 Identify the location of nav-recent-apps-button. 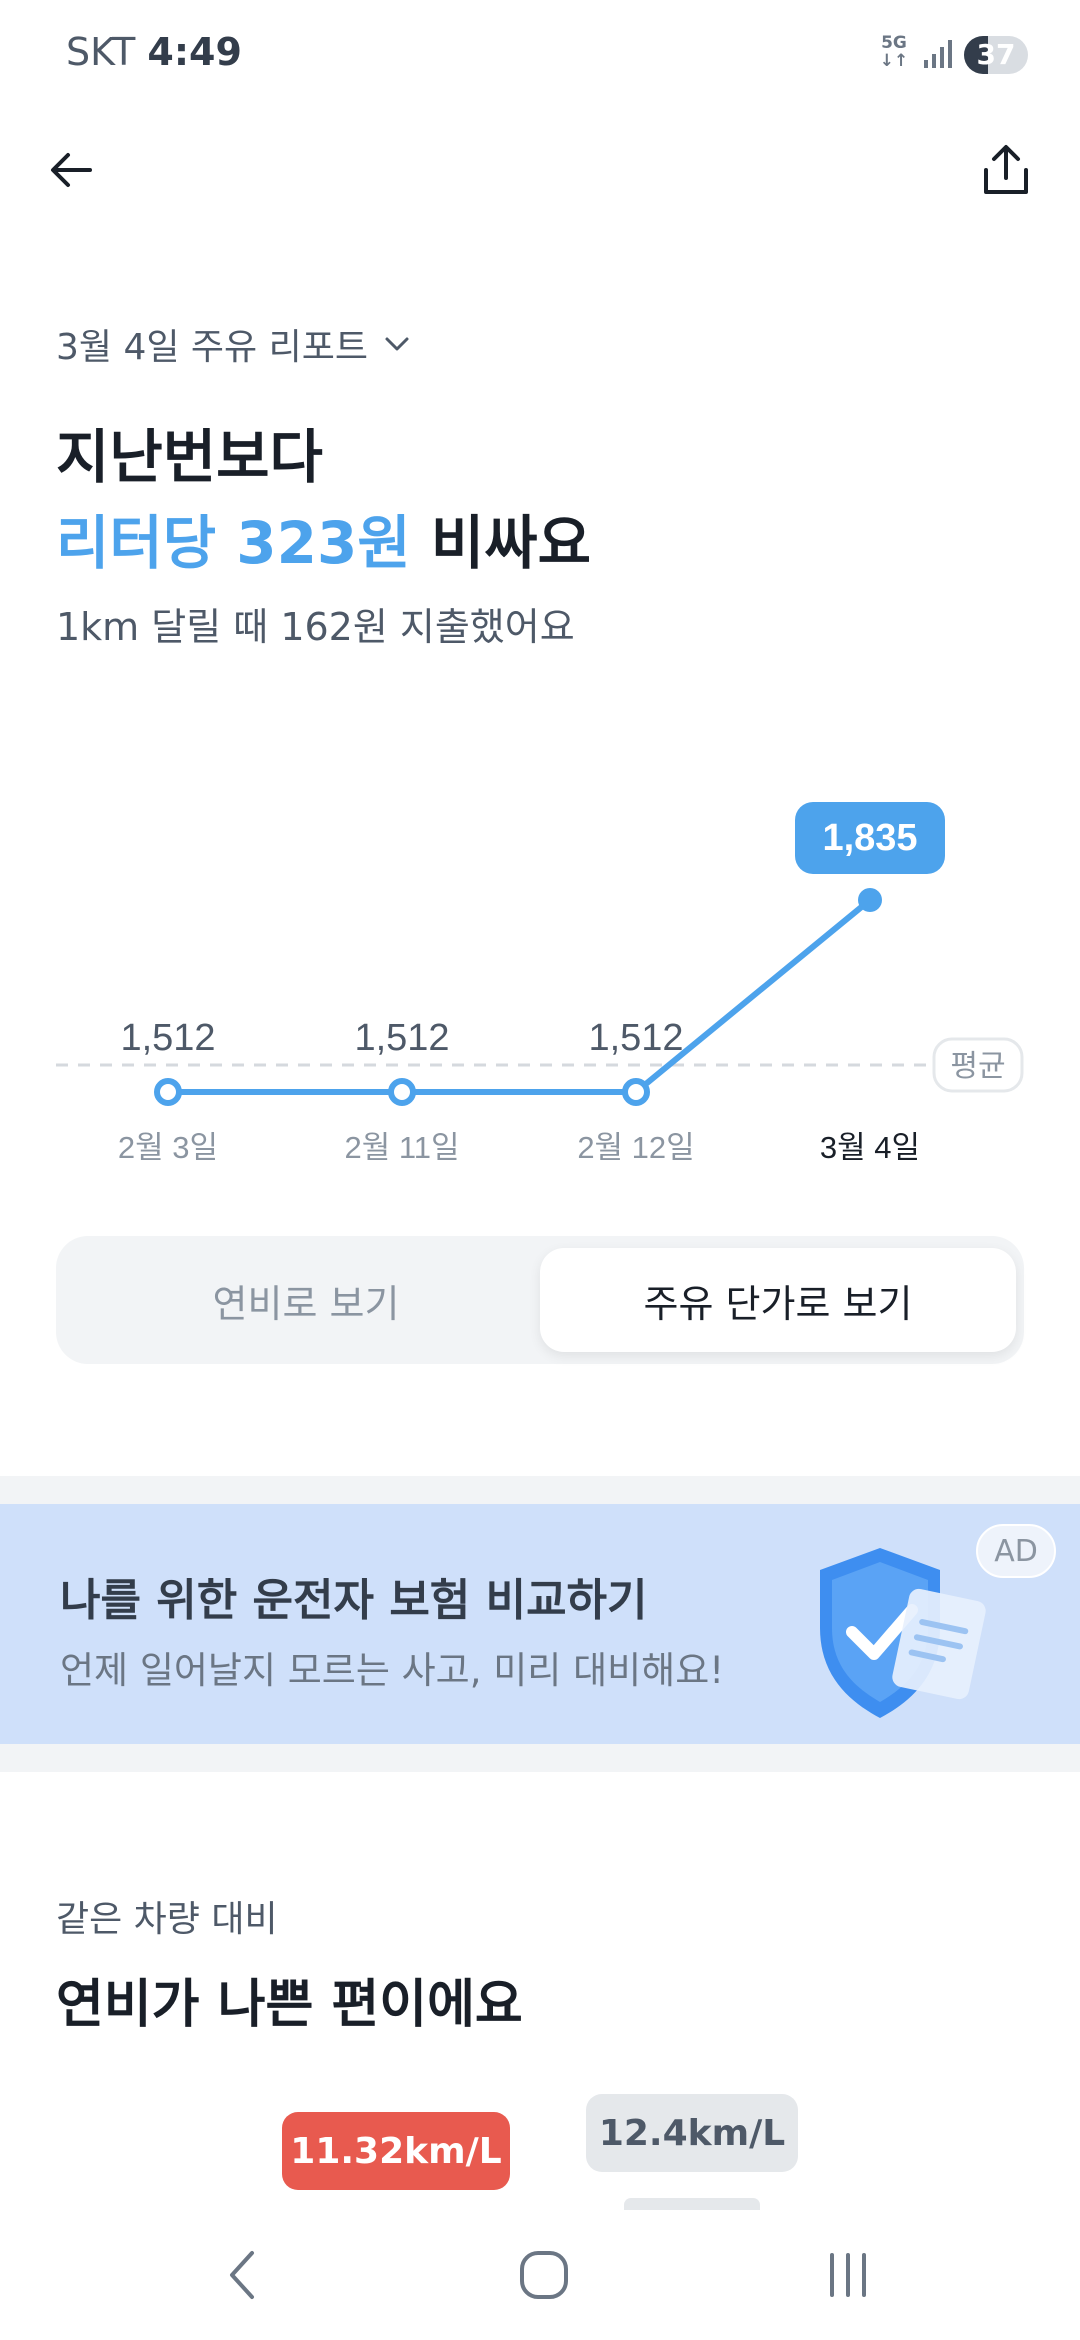
(848, 2275).